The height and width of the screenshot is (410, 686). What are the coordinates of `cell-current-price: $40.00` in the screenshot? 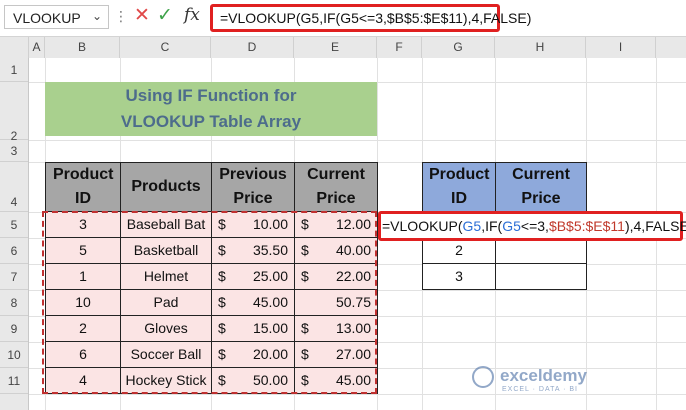 It's located at (336, 250).